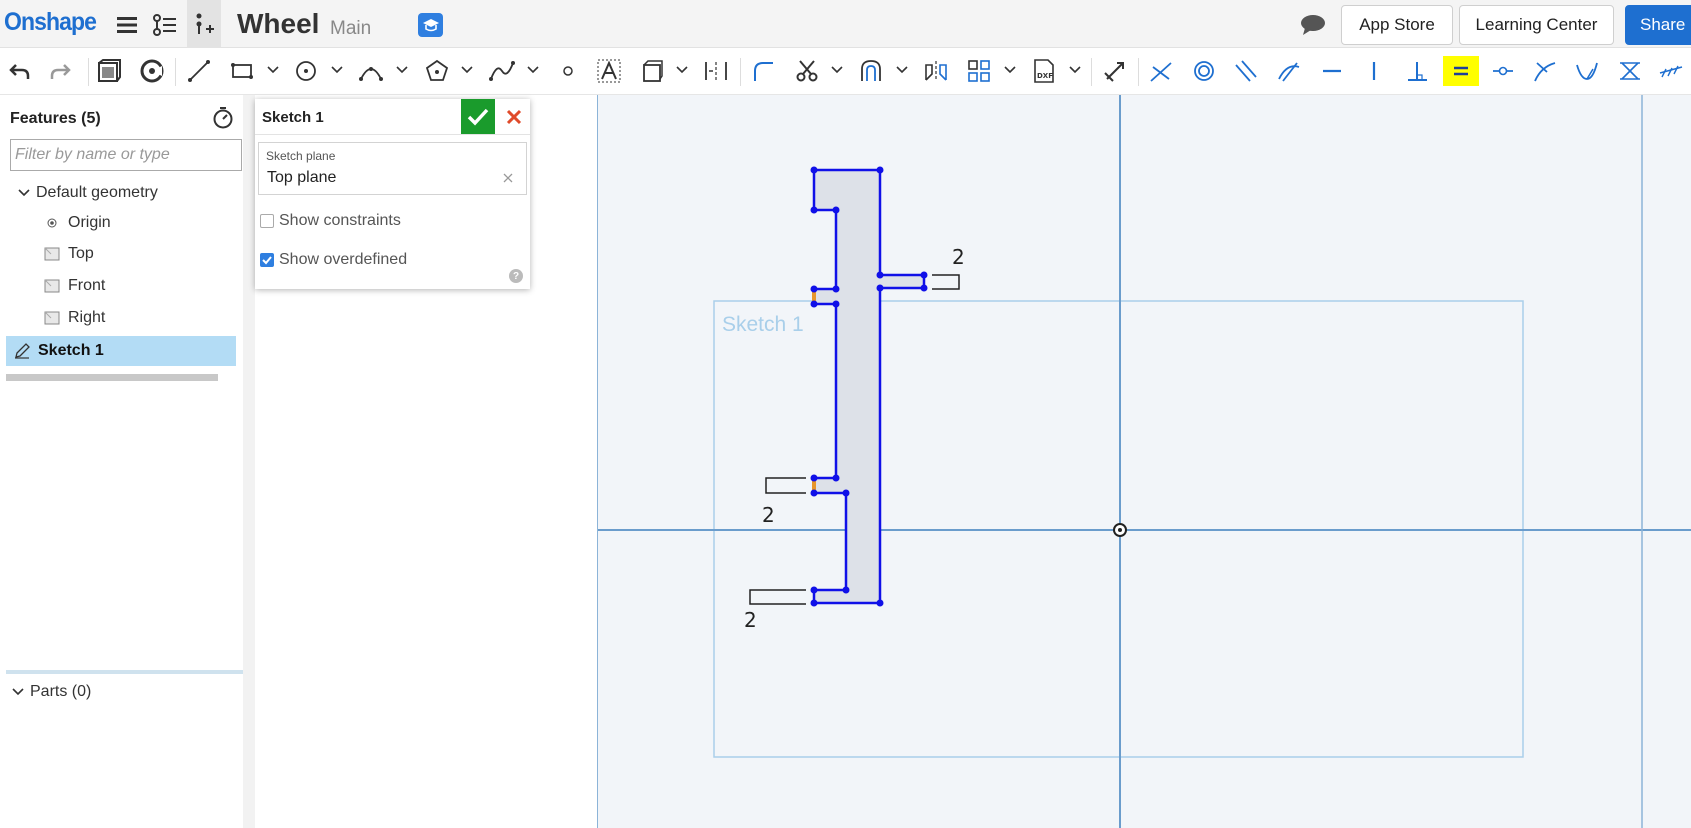 The width and height of the screenshot is (1691, 828). I want to click on tree-item-default-geometry: Default geometry, so click(136, 193).